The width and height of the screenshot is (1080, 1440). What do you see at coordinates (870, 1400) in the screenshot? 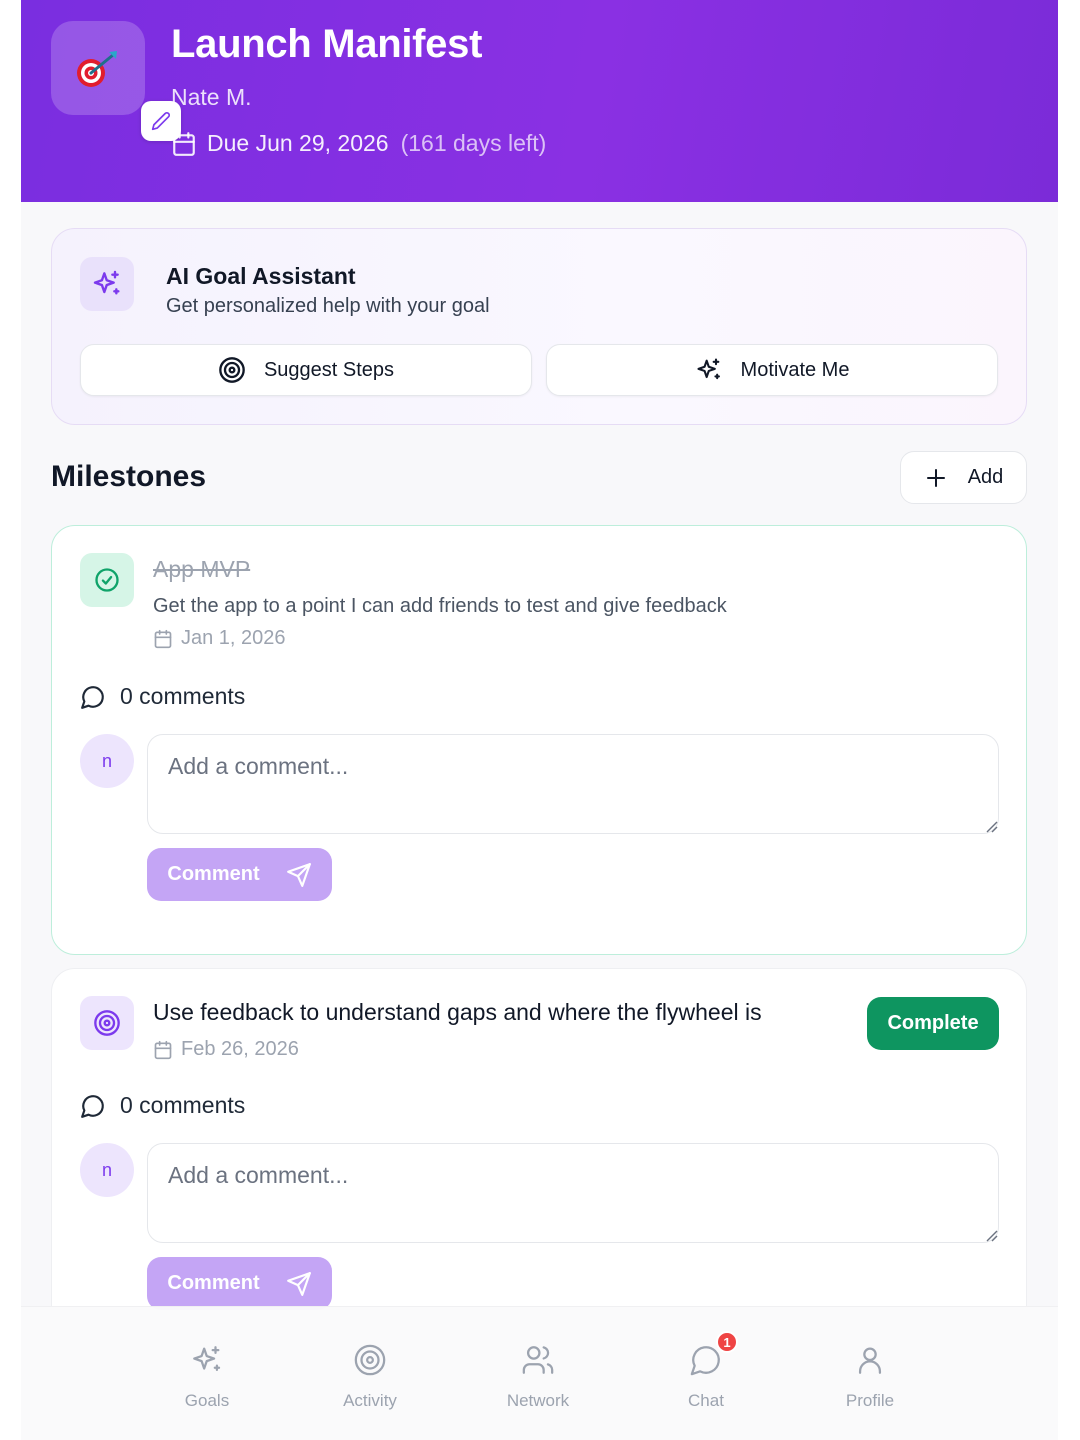
I see `nav-label: Profile` at bounding box center [870, 1400].